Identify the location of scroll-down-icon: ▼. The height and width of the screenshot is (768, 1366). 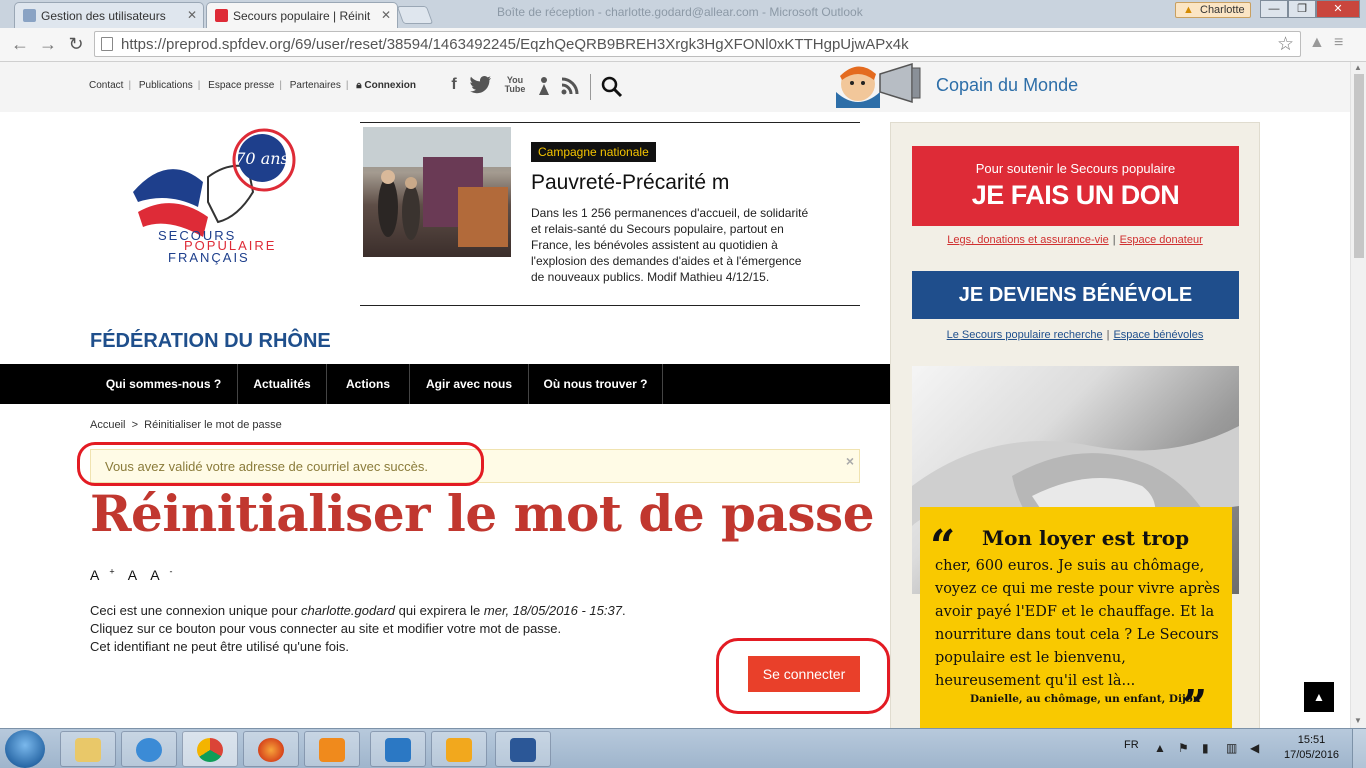
(1358, 720).